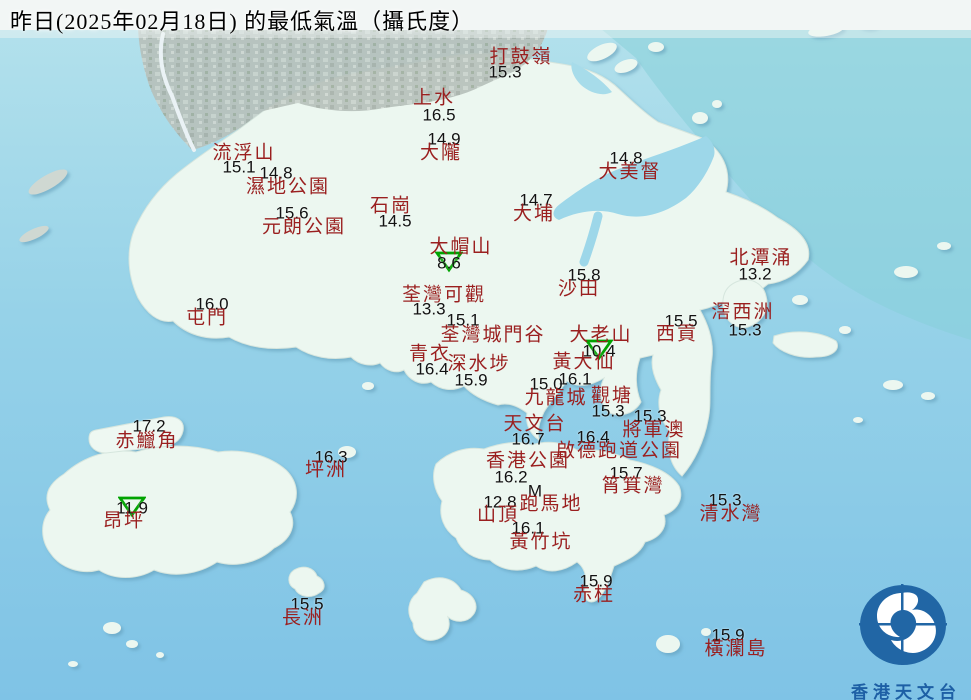 This screenshot has height=700, width=971. What do you see at coordinates (630, 172) in the screenshot?
I see `station-name: 大美督` at bounding box center [630, 172].